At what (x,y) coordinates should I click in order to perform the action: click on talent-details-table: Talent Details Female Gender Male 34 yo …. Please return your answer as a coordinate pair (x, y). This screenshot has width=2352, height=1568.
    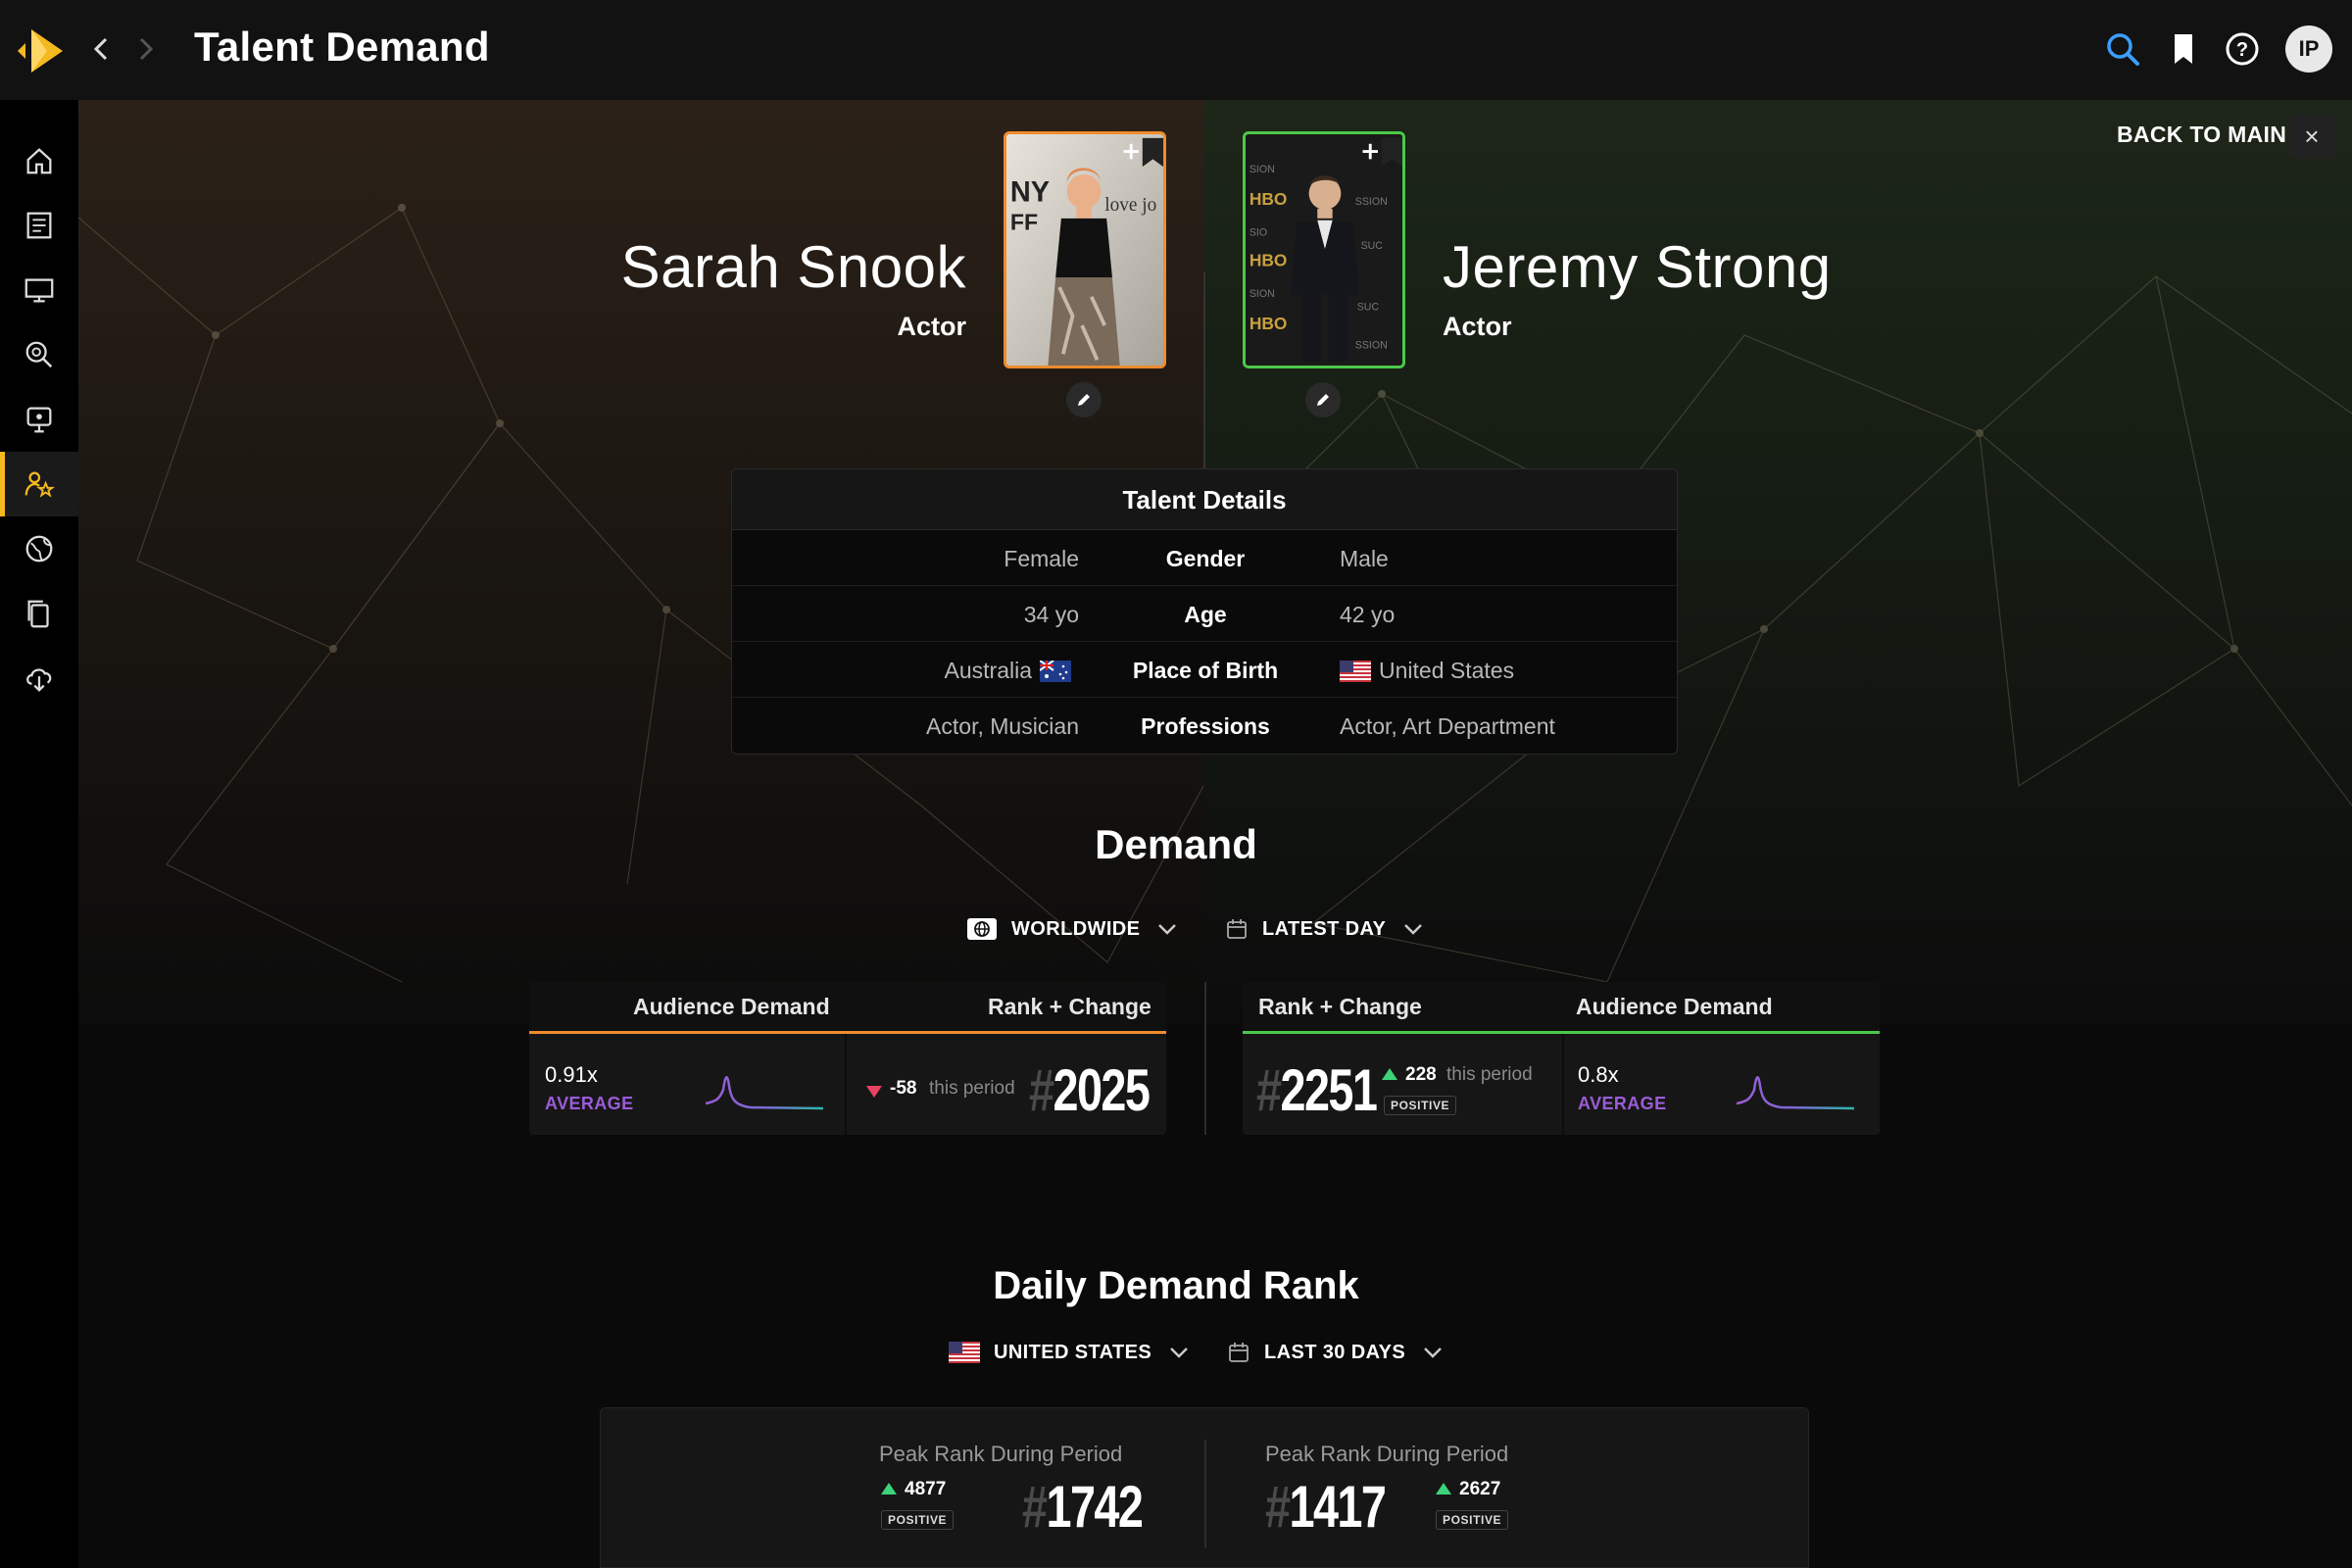
    Looking at the image, I should click on (1204, 611).